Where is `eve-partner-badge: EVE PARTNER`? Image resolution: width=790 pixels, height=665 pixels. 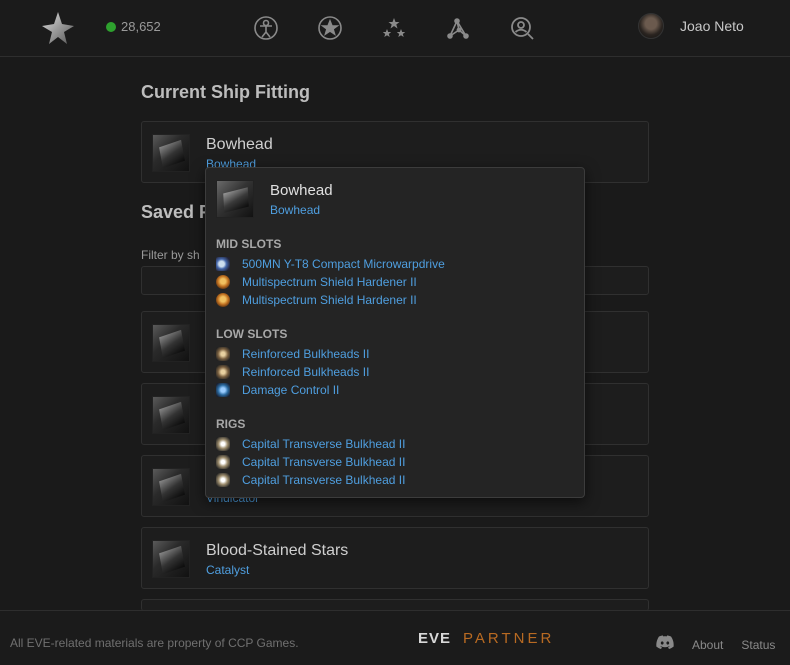 eve-partner-badge: EVE PARTNER is located at coordinates (486, 638).